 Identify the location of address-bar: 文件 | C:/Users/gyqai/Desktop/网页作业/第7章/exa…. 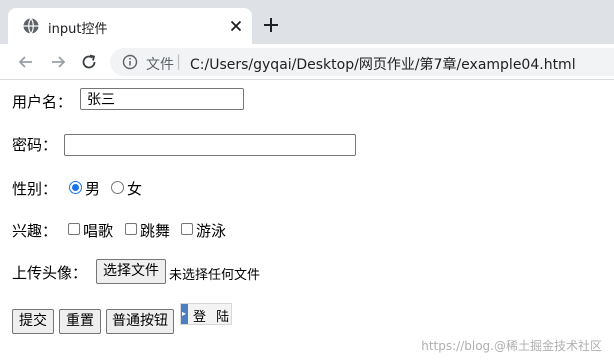
(362, 62).